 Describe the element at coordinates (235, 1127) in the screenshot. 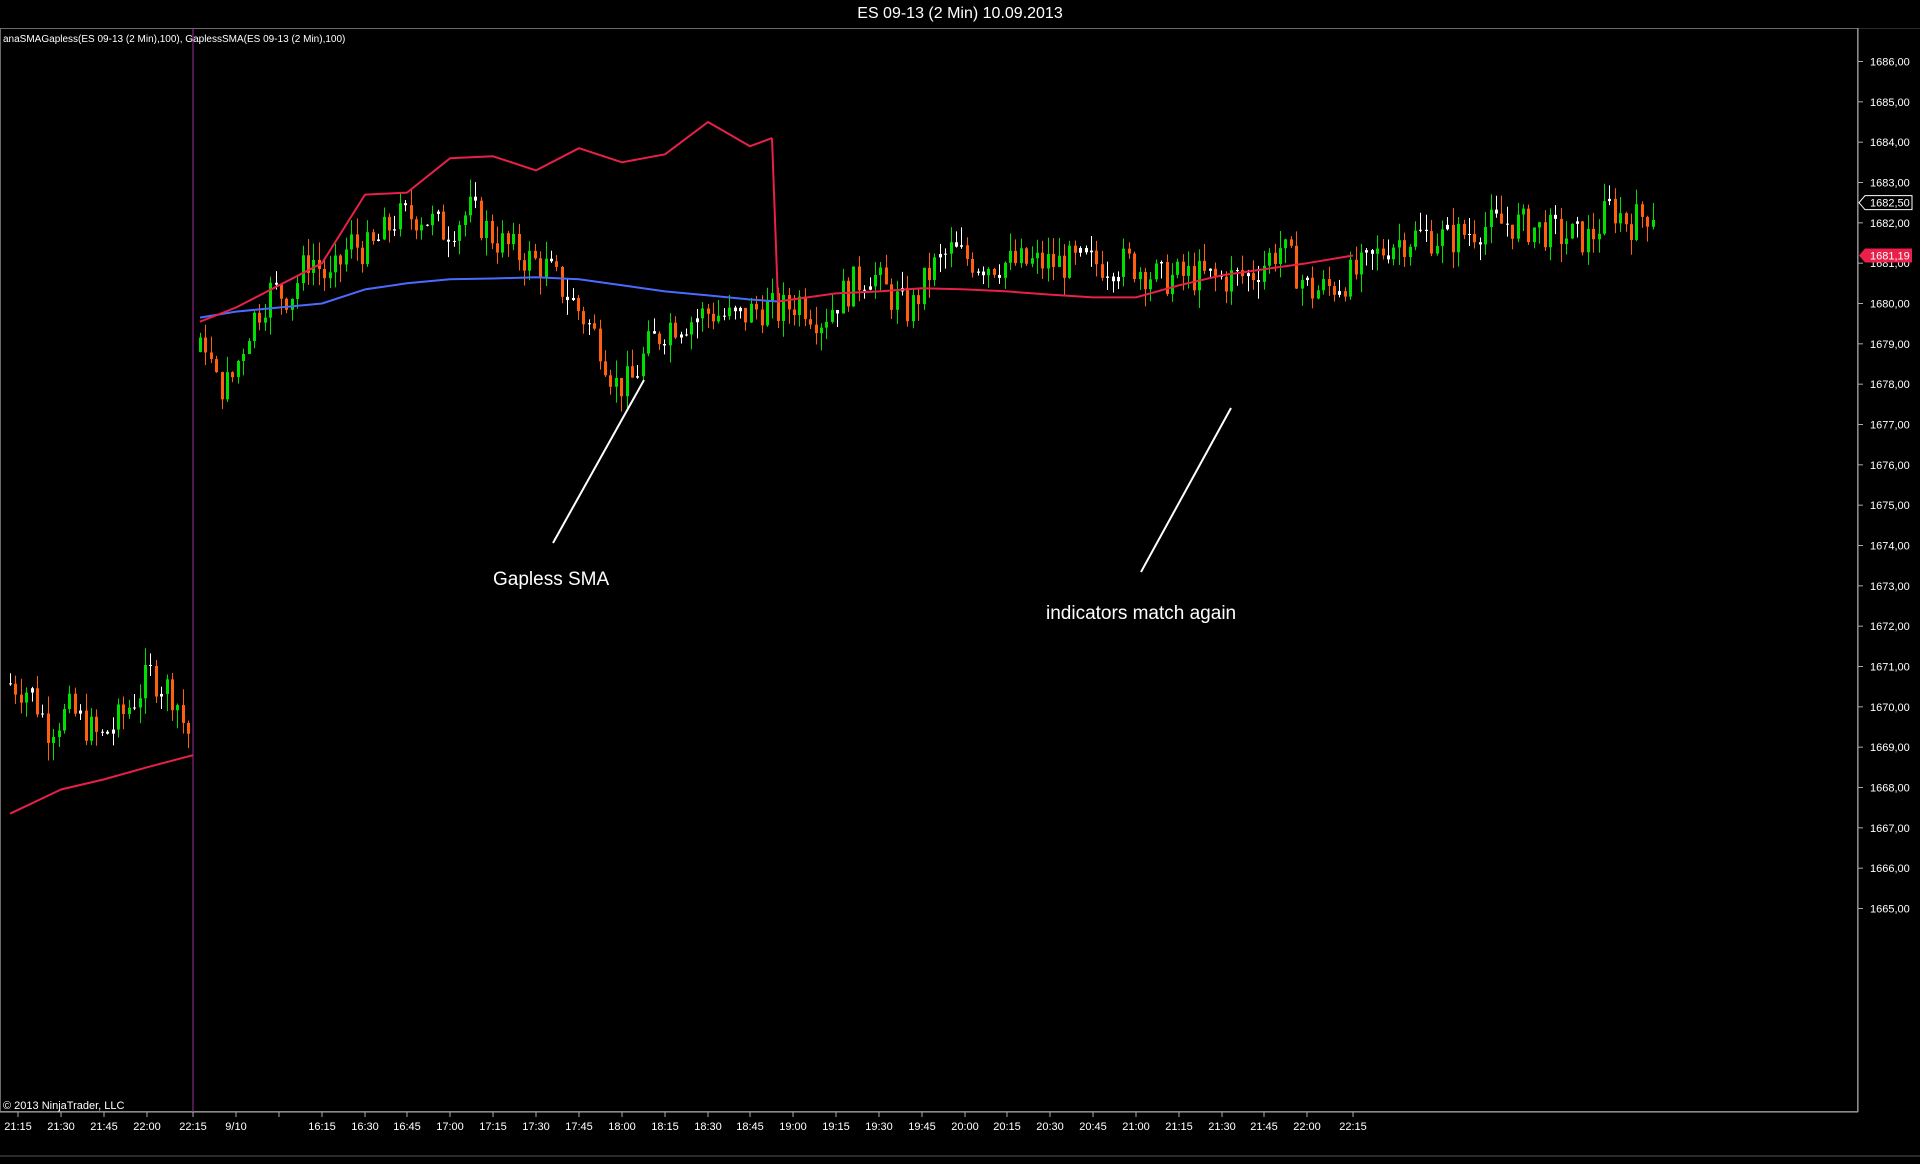

I see `time-tick-label: 9/10` at that location.